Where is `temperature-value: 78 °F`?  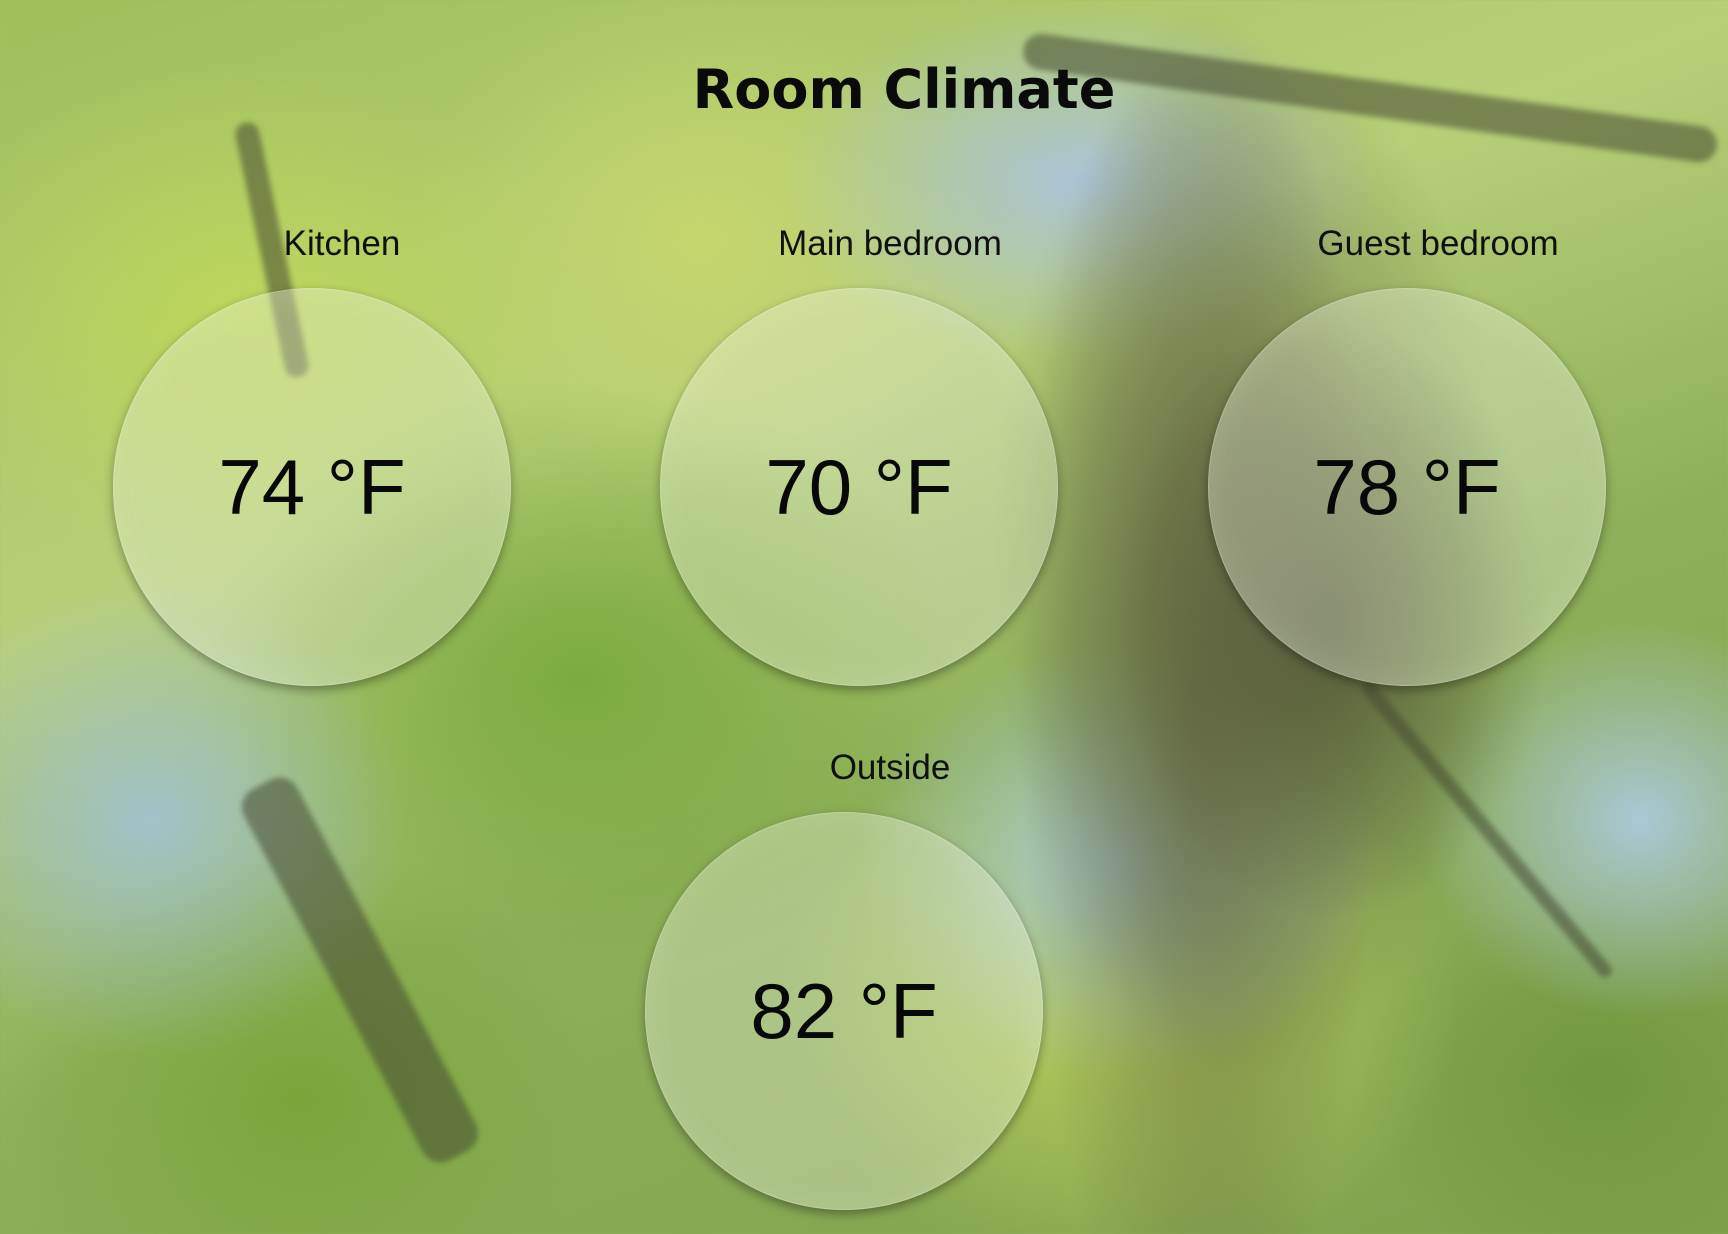
temperature-value: 78 °F is located at coordinates (1407, 486).